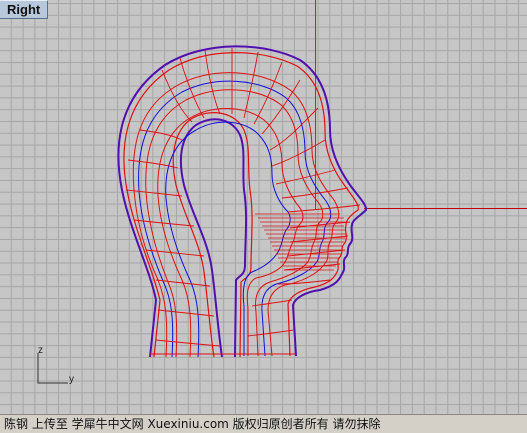 The width and height of the screenshot is (527, 433). What do you see at coordinates (212, 235) in the screenshot?
I see `head-inner-outline-red` at bounding box center [212, 235].